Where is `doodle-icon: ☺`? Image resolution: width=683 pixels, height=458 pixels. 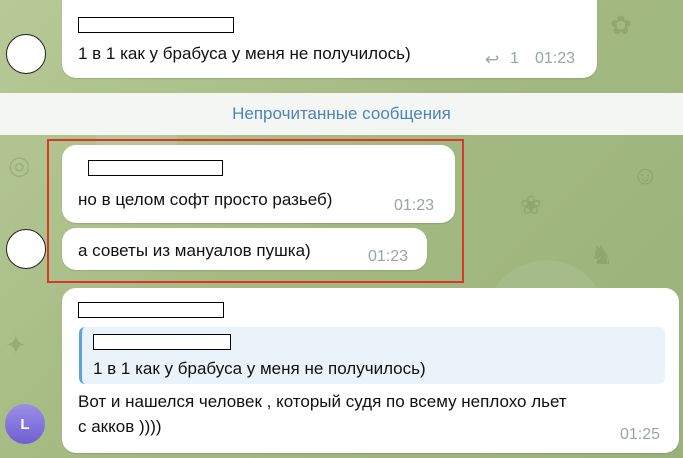
doodle-icon: ☺ is located at coordinates (645, 175).